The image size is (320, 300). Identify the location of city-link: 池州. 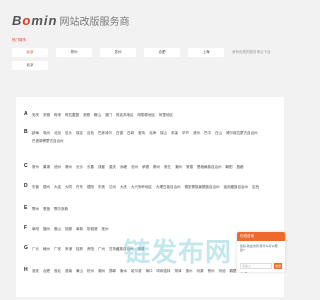
(57, 167).